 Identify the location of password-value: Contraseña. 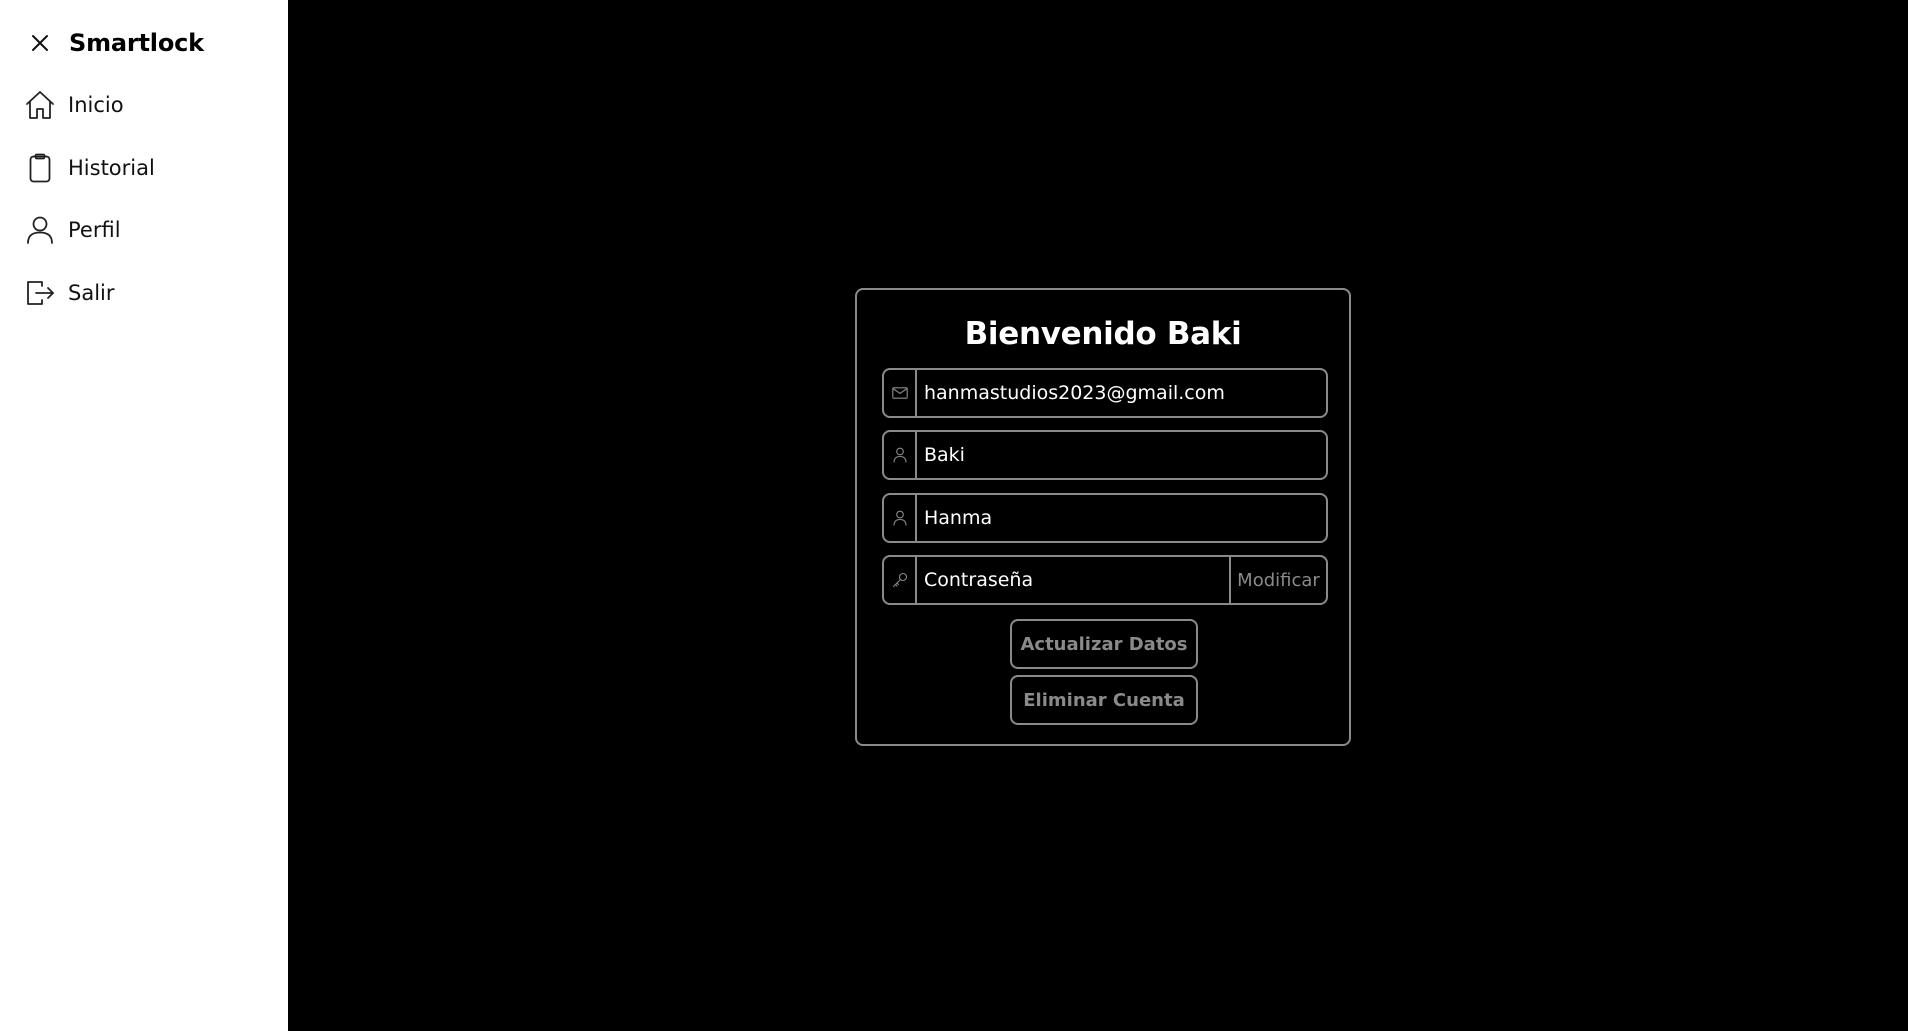
(1073, 580).